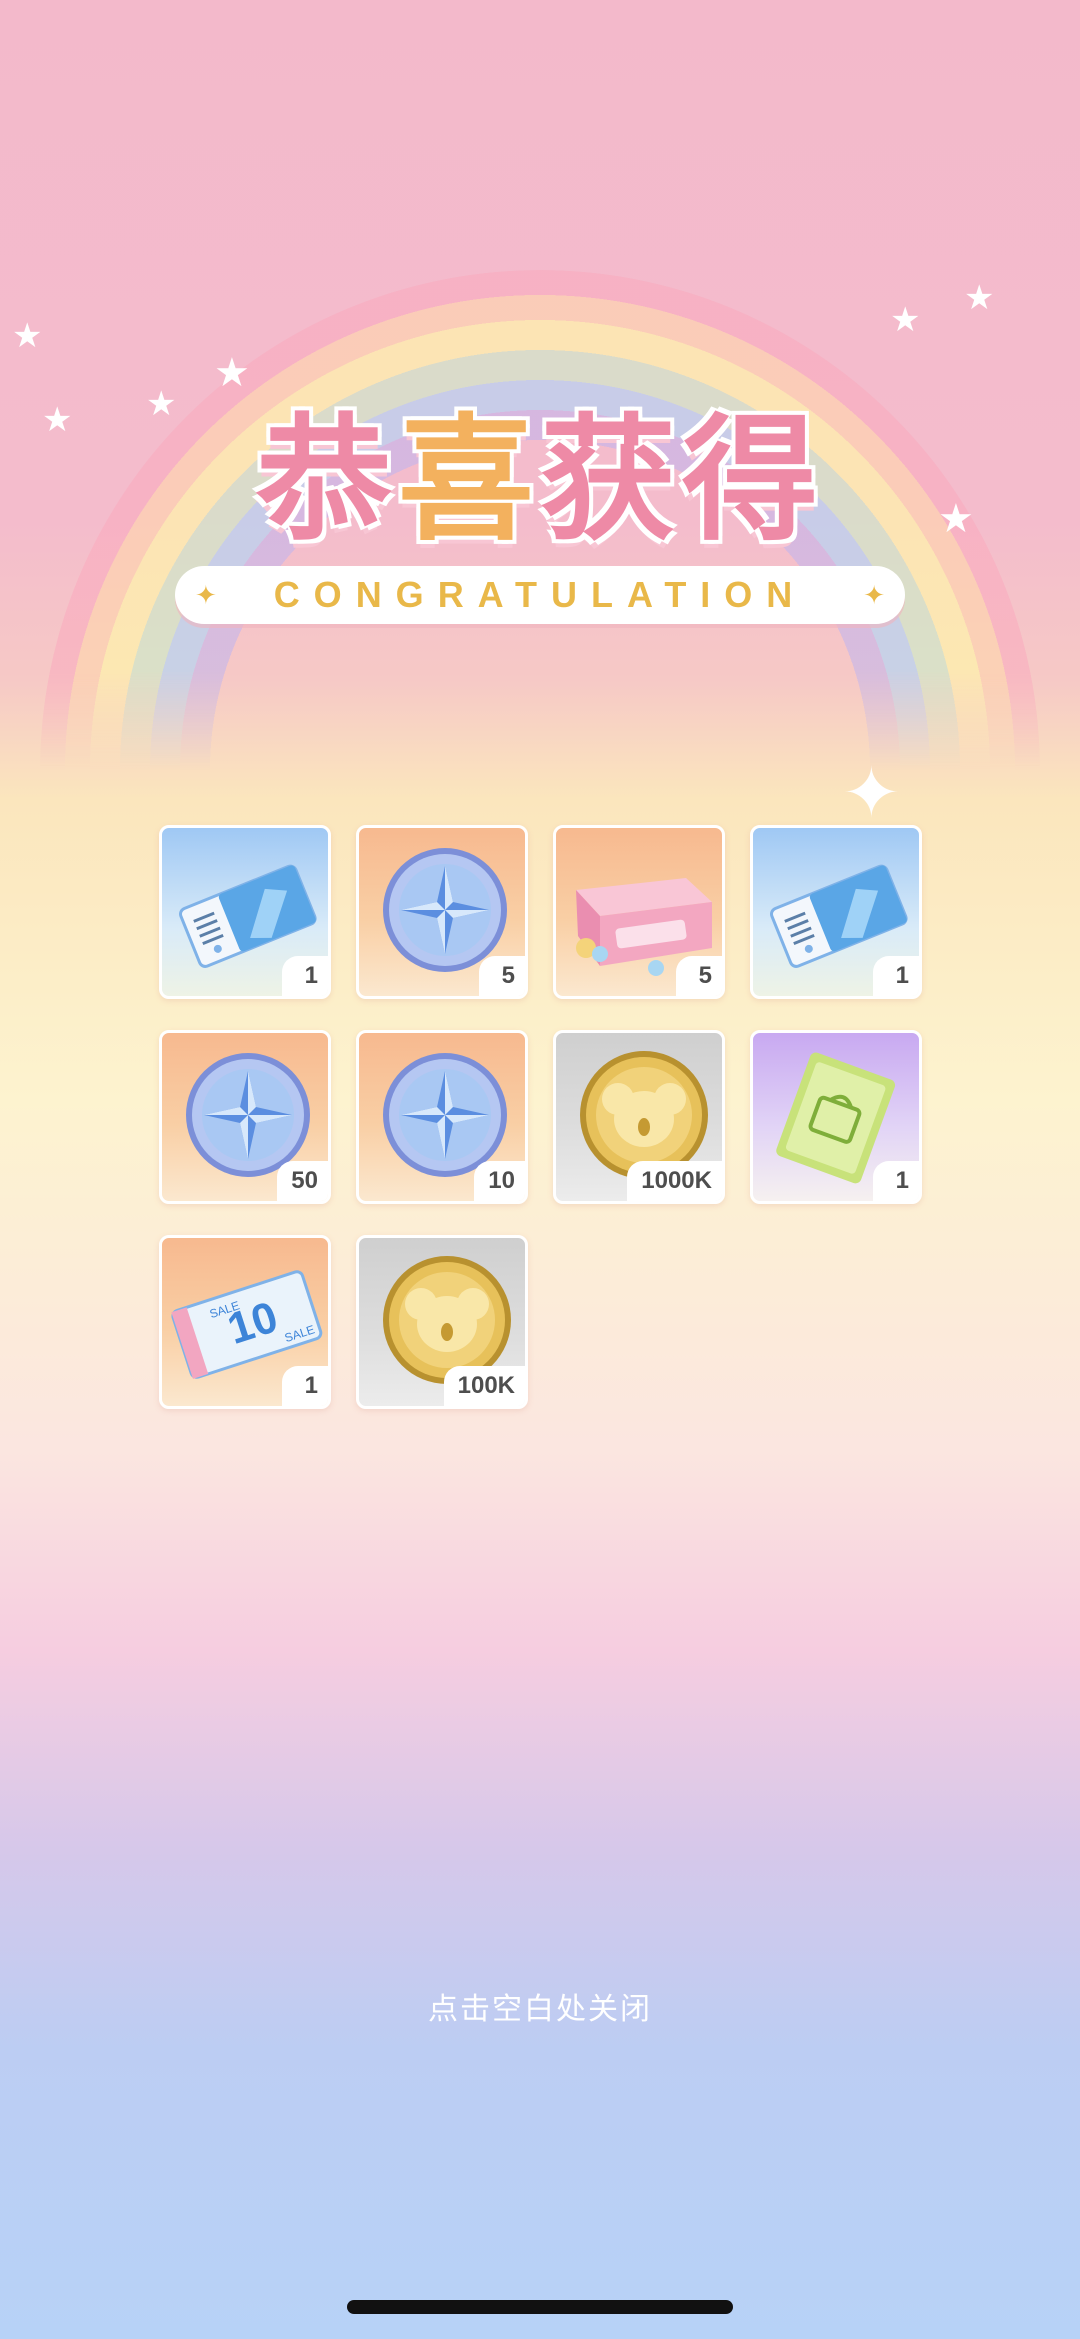 The width and height of the screenshot is (1080, 2339). I want to click on reward-item: 100K, so click(442, 1322).